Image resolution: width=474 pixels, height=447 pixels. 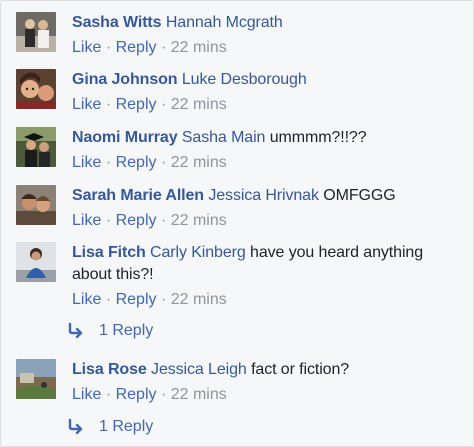 What do you see at coordinates (109, 252) in the screenshot?
I see `comment-author: Lisa Fitch` at bounding box center [109, 252].